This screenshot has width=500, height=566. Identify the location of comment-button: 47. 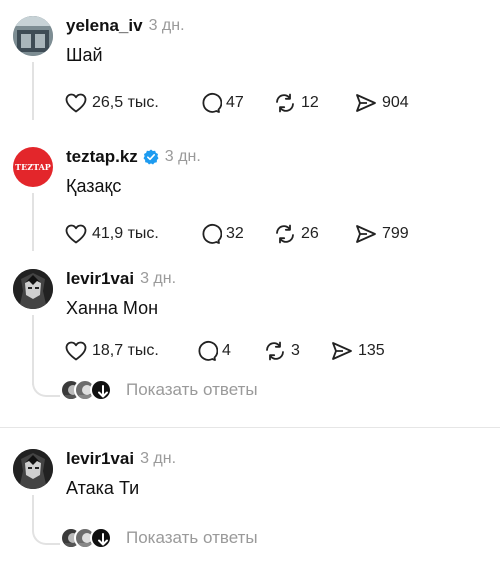
(221, 103).